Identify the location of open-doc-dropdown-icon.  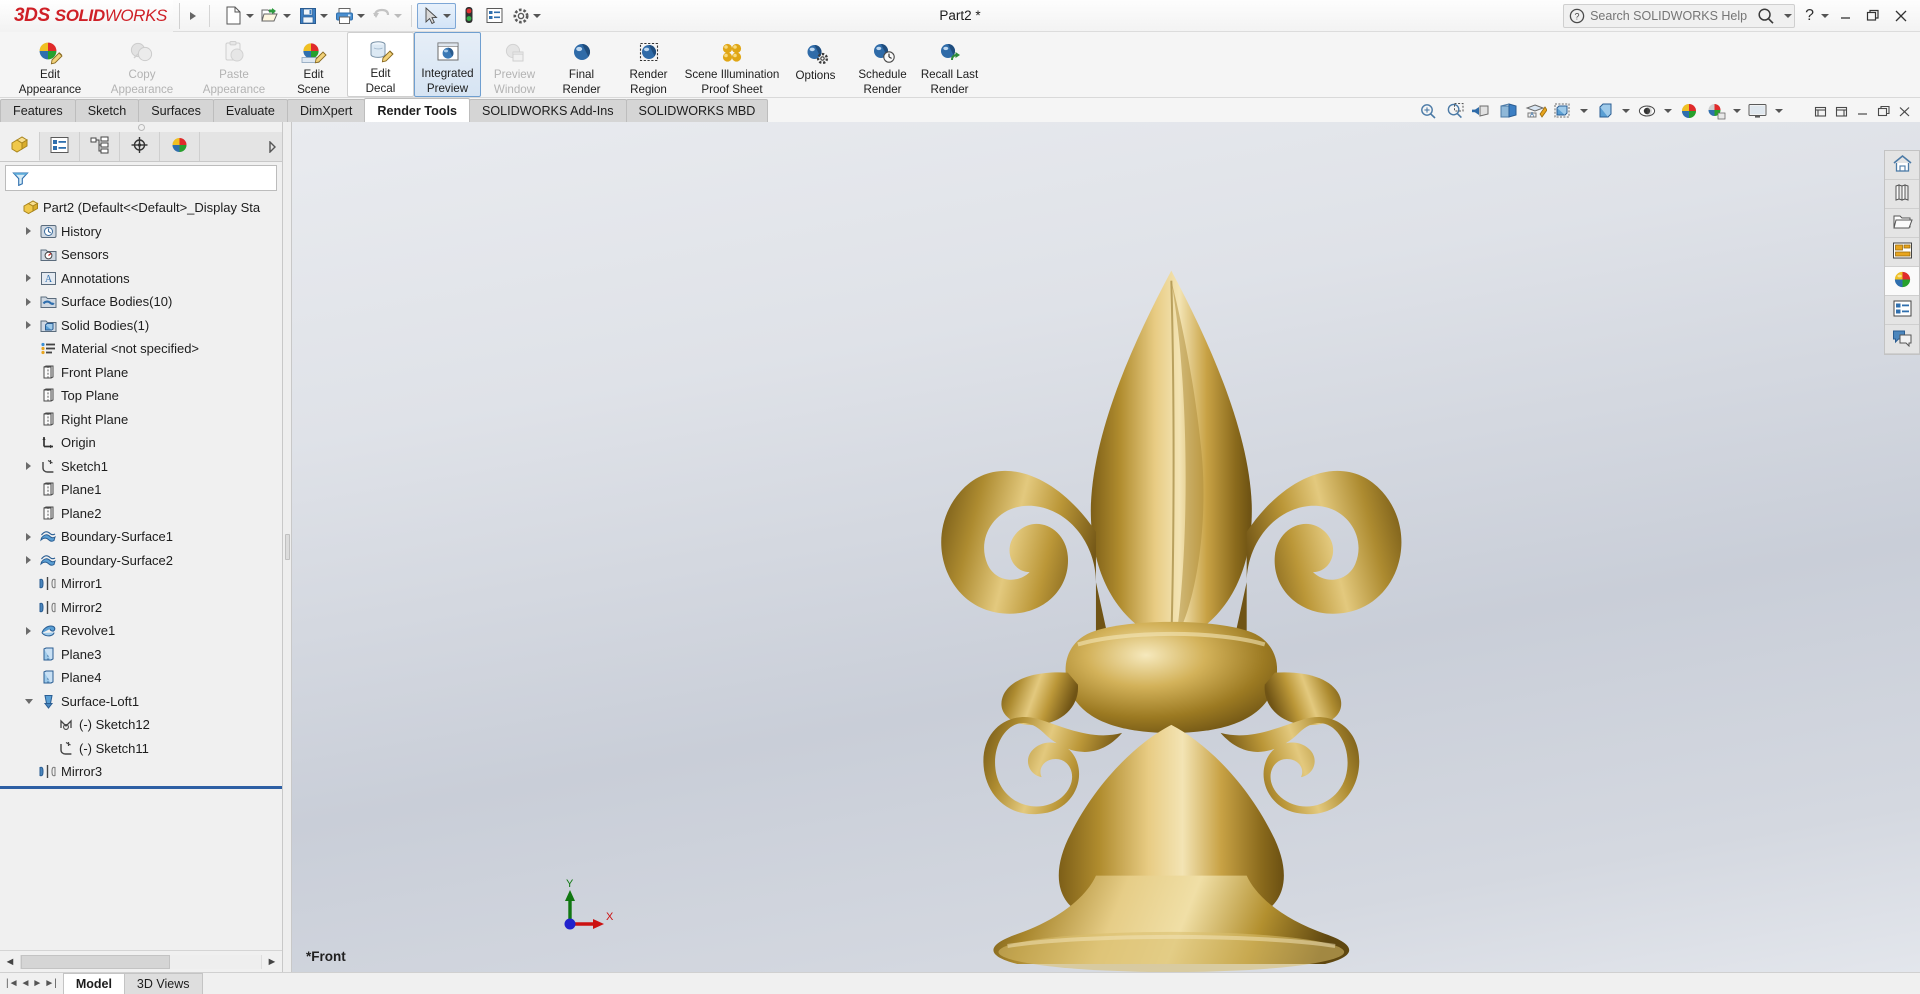
(287, 16).